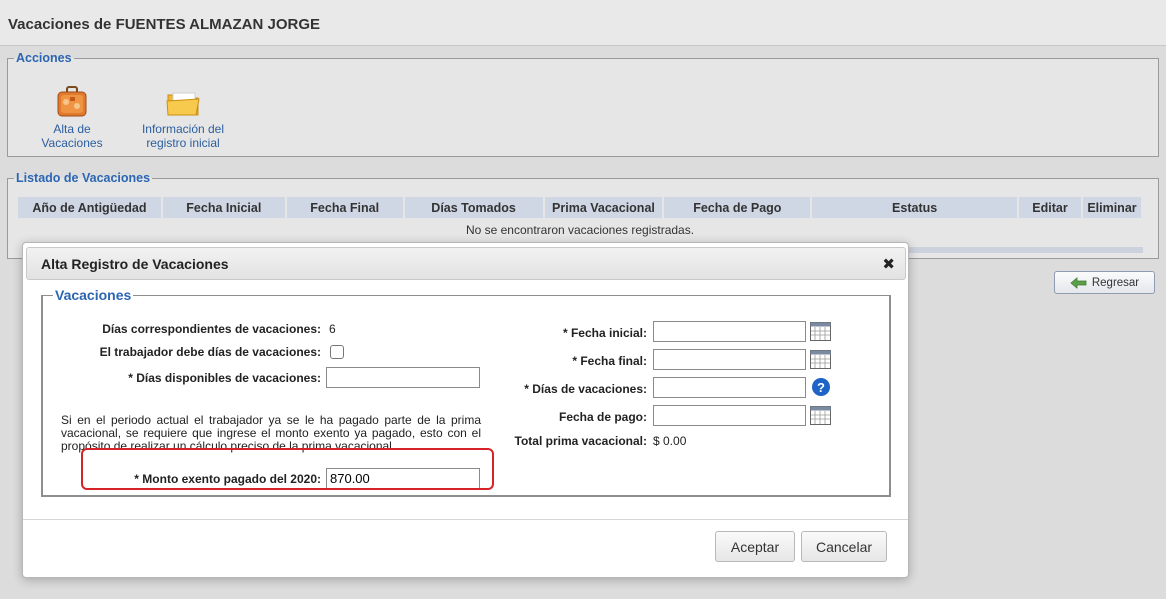 The image size is (1166, 599). I want to click on debe-dias-checkbox, so click(337, 352).